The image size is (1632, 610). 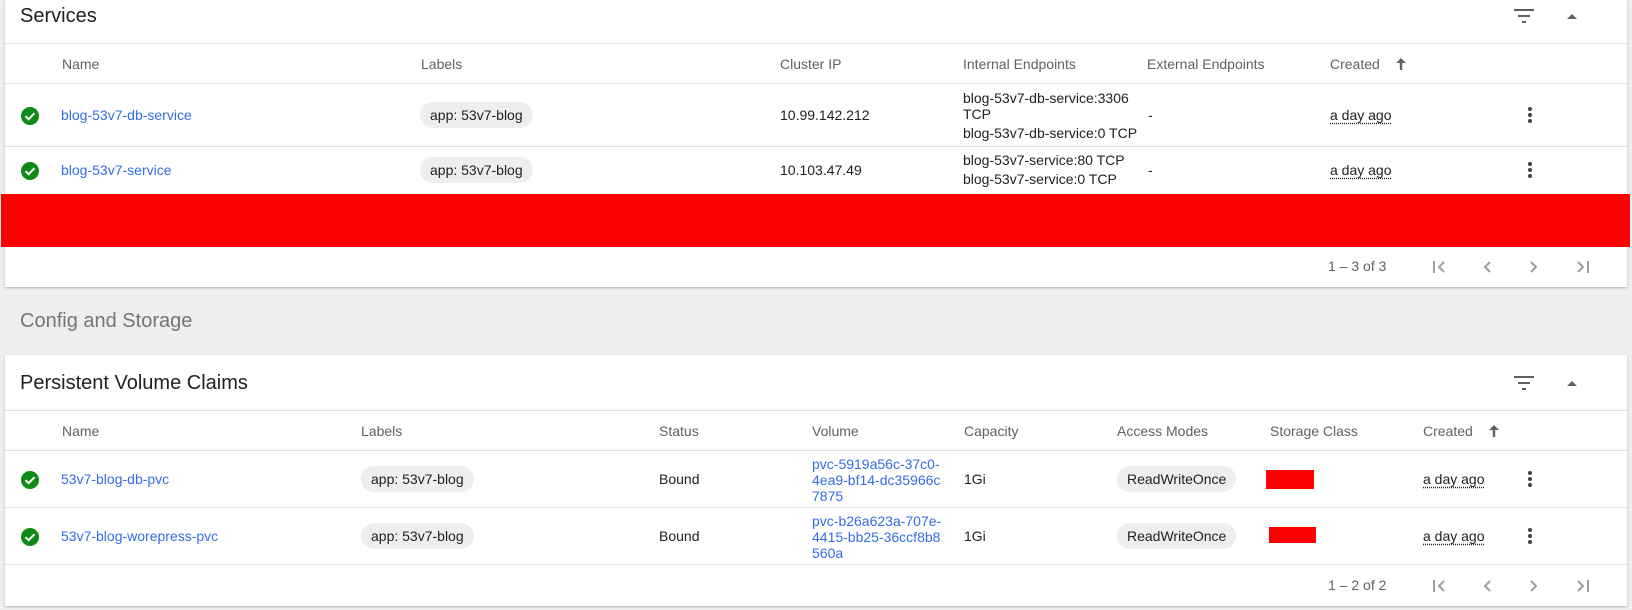 What do you see at coordinates (816, 383) in the screenshot?
I see `pvc-header: Persistent Volume Claims` at bounding box center [816, 383].